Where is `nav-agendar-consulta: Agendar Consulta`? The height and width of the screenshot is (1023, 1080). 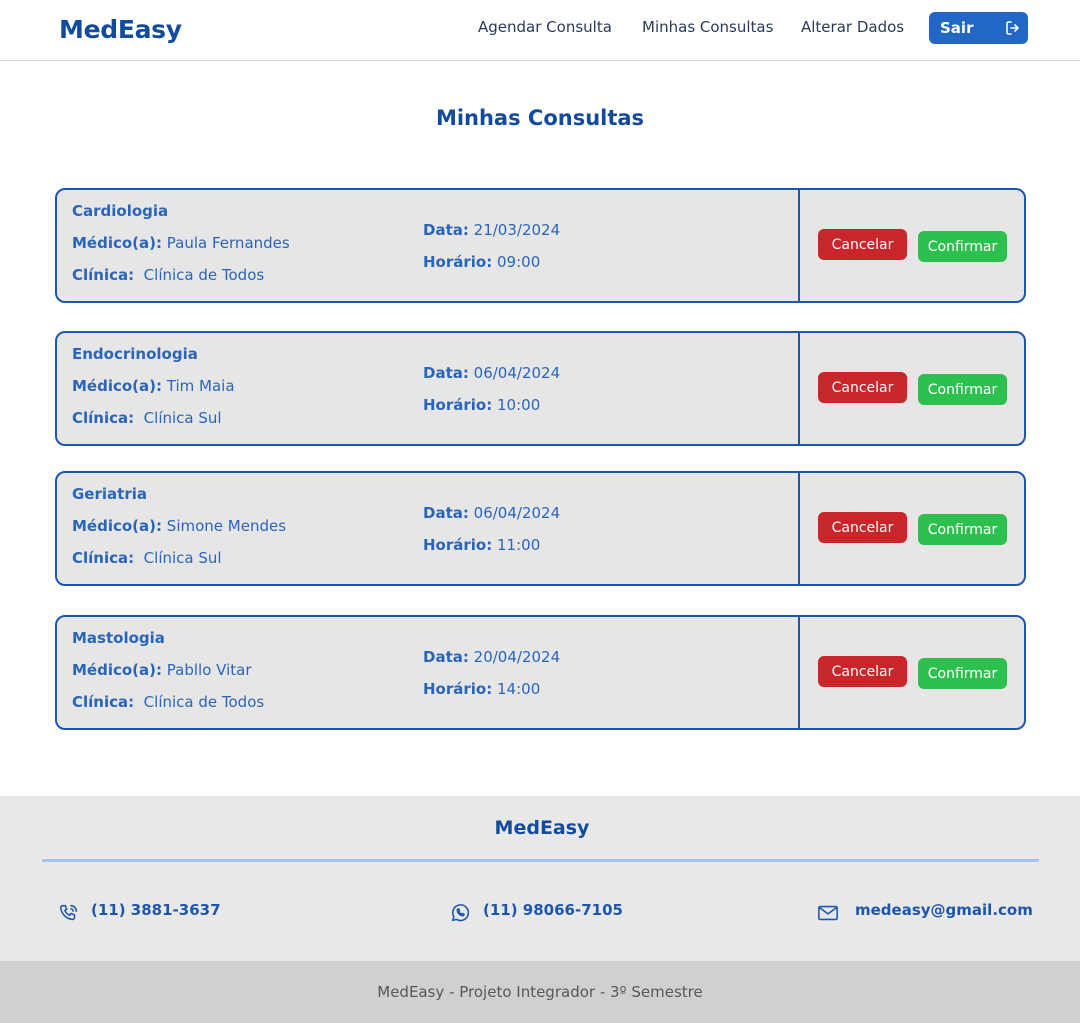
nav-agendar-consulta: Agendar Consulta is located at coordinates (545, 27).